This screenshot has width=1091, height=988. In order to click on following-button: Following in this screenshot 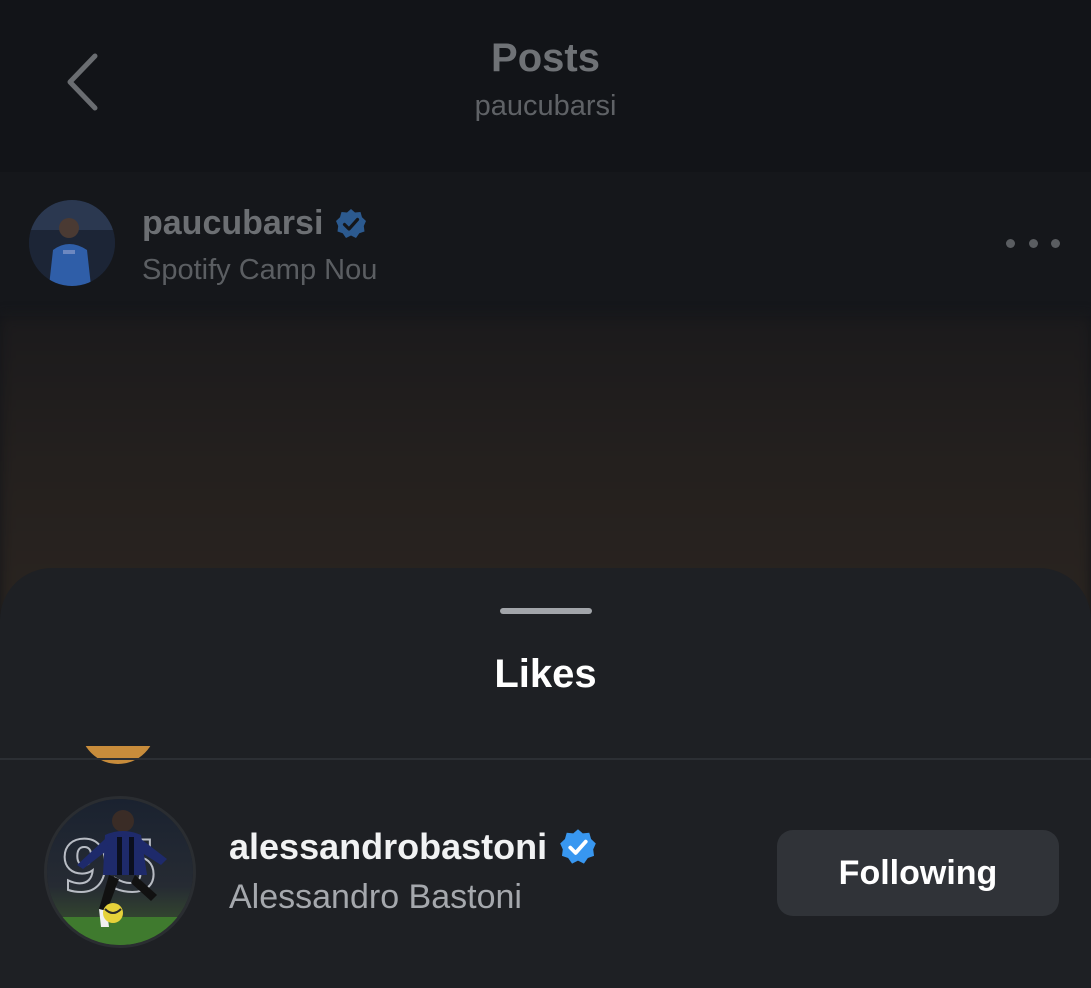, I will do `click(918, 873)`.